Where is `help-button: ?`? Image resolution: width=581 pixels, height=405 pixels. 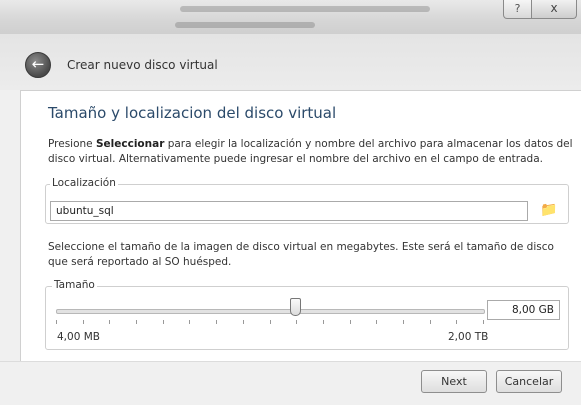 help-button: ? is located at coordinates (517, 9).